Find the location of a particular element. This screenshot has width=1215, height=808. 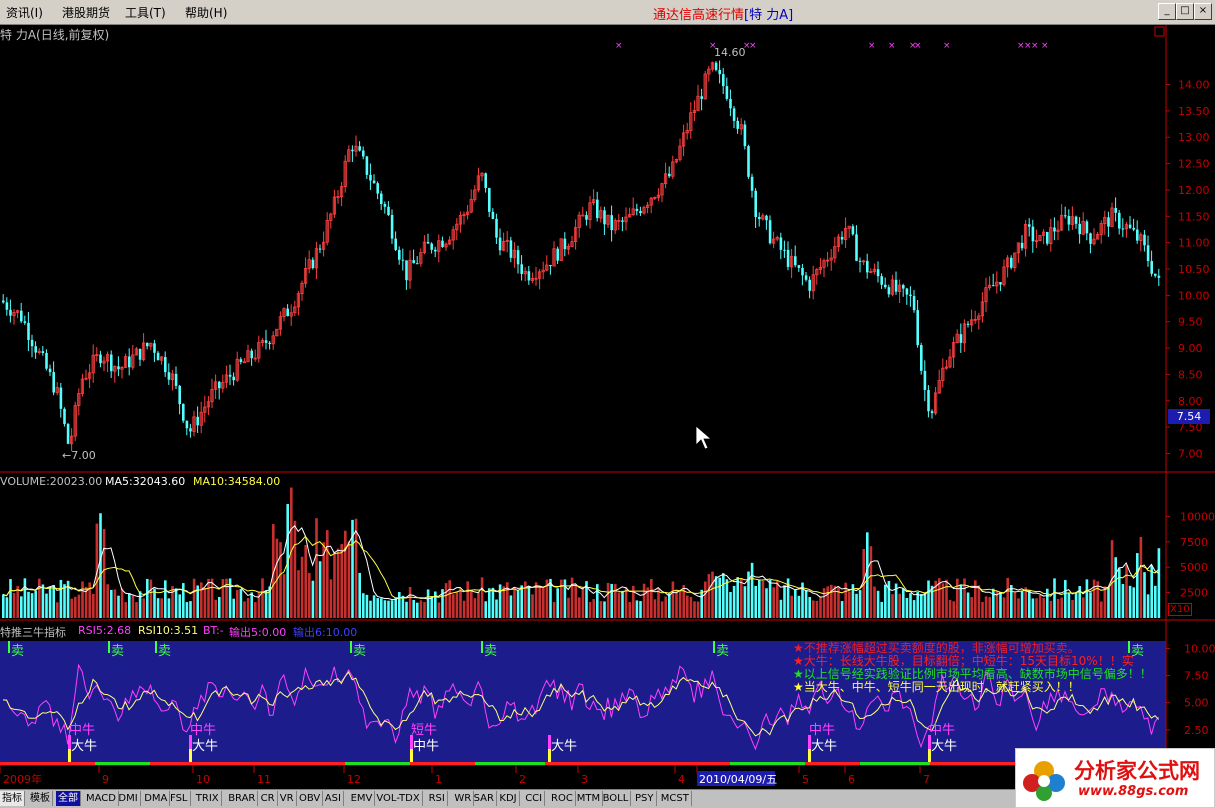

indicator-tab-brar: BRAR is located at coordinates (242, 798).